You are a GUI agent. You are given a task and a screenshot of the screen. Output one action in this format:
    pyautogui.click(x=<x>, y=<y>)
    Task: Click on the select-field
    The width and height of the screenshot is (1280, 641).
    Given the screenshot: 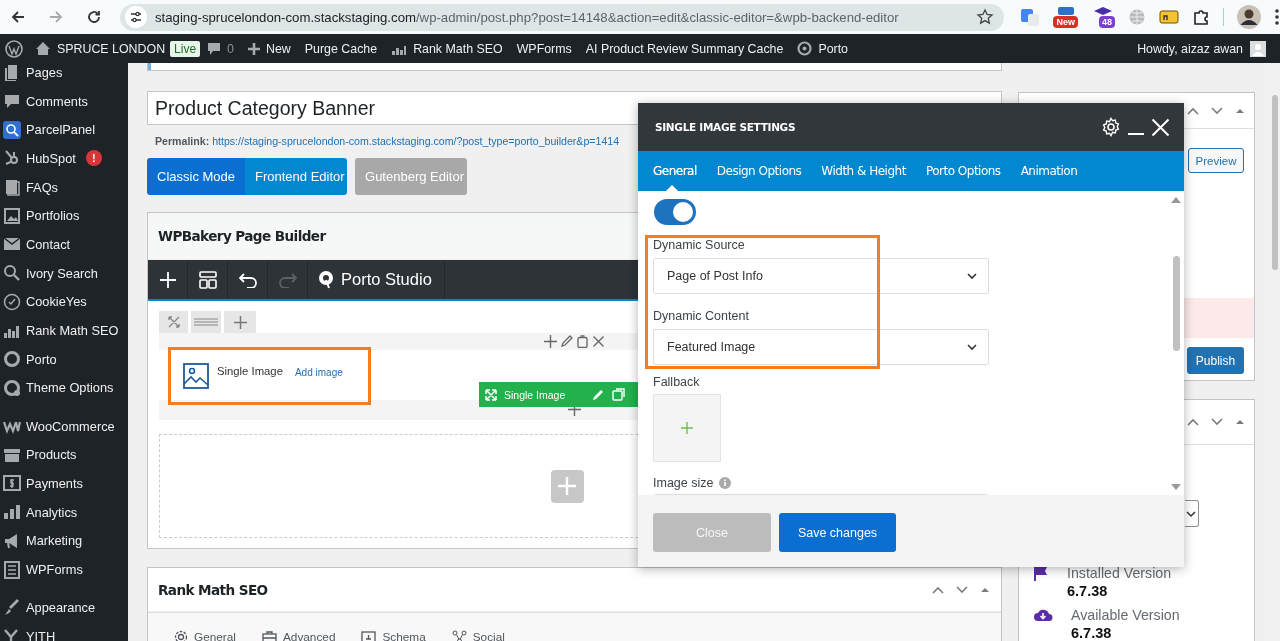 What is the action you would take?
    pyautogui.click(x=1192, y=513)
    